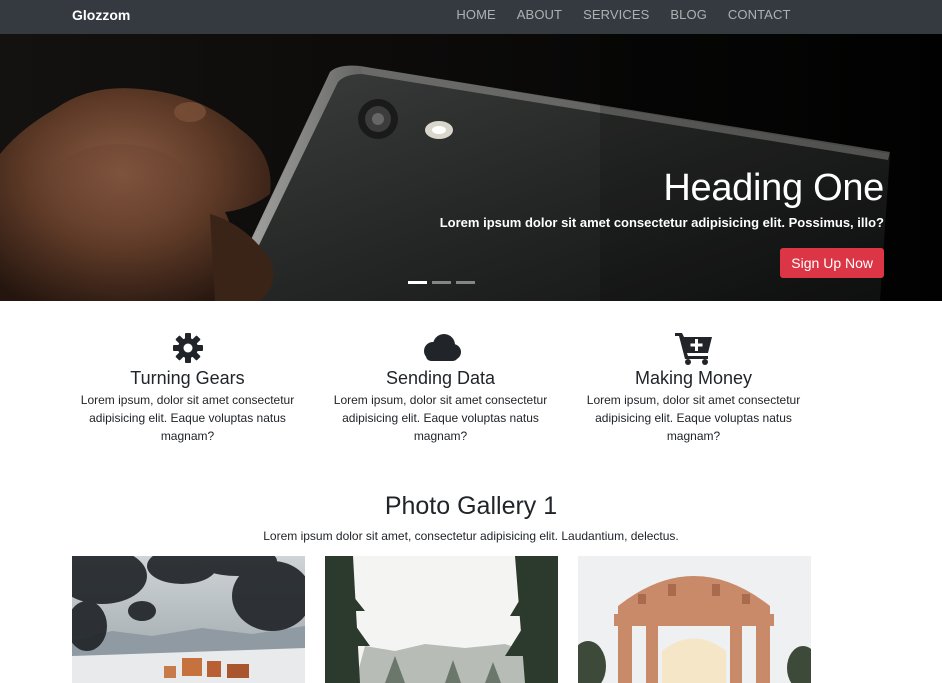  Describe the element at coordinates (101, 15) in the screenshot. I see `brand-logo: Glozzom` at that location.